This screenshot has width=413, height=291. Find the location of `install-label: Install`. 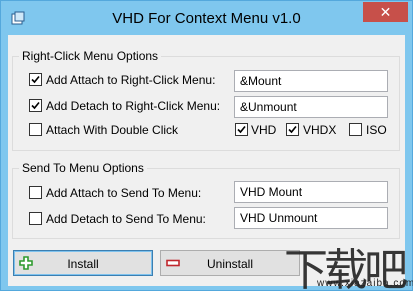

install-label: Install is located at coordinates (83, 264).